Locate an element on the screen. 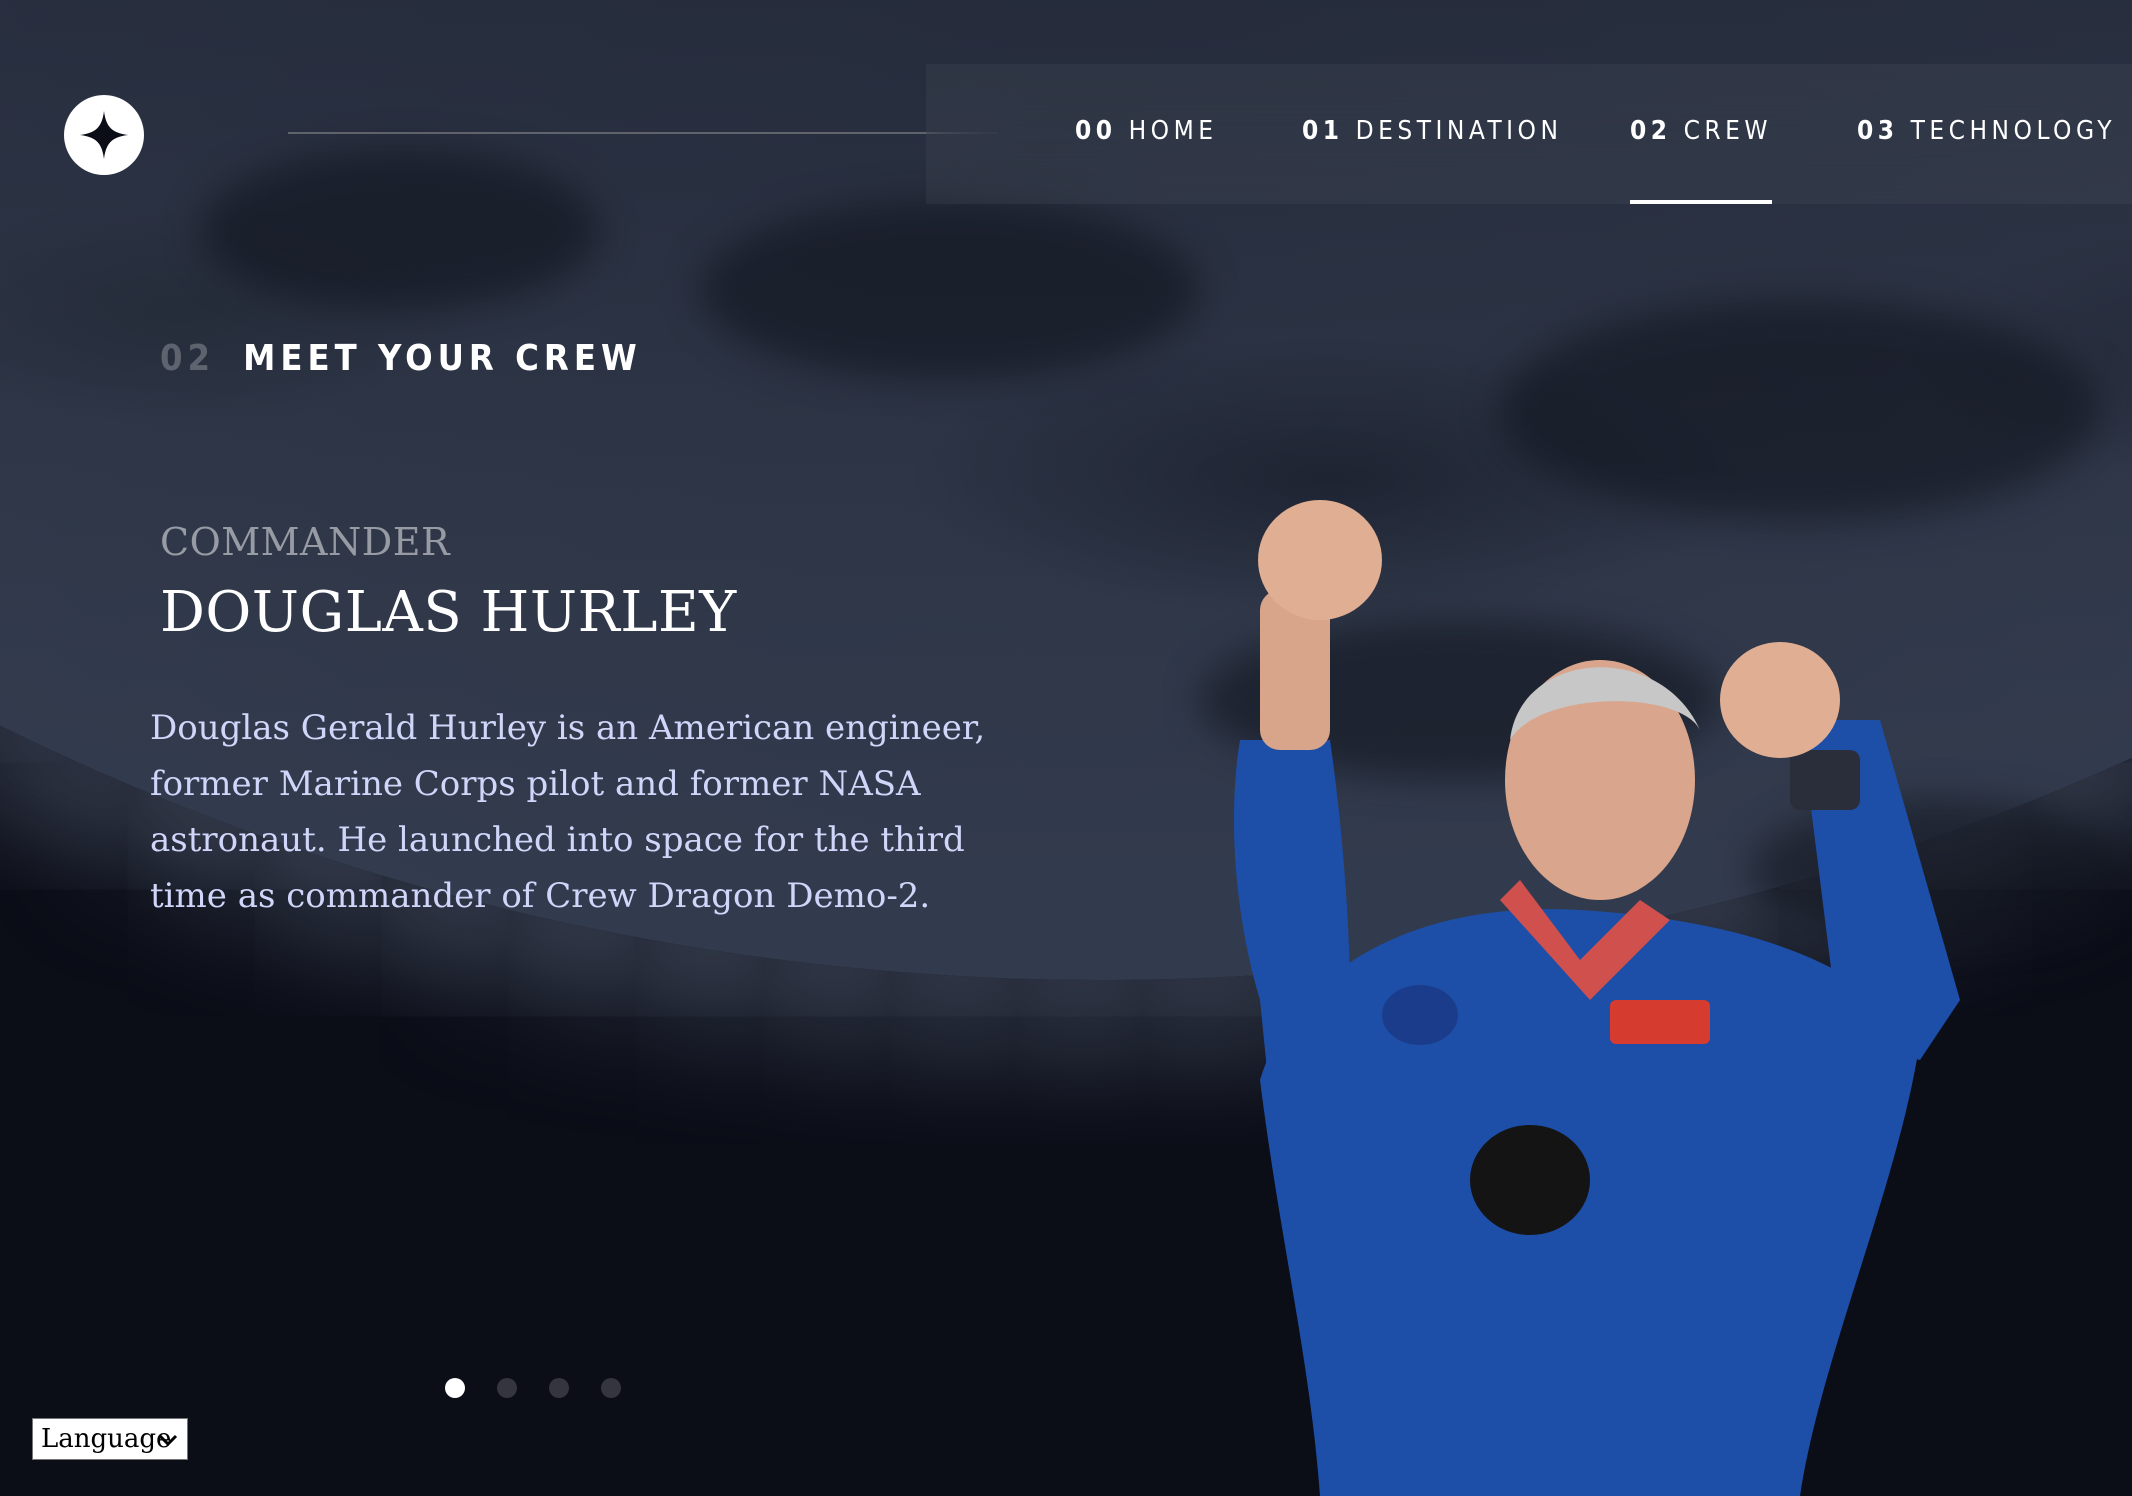 The height and width of the screenshot is (1496, 2132). language-select: Language is located at coordinates (110, 1439).